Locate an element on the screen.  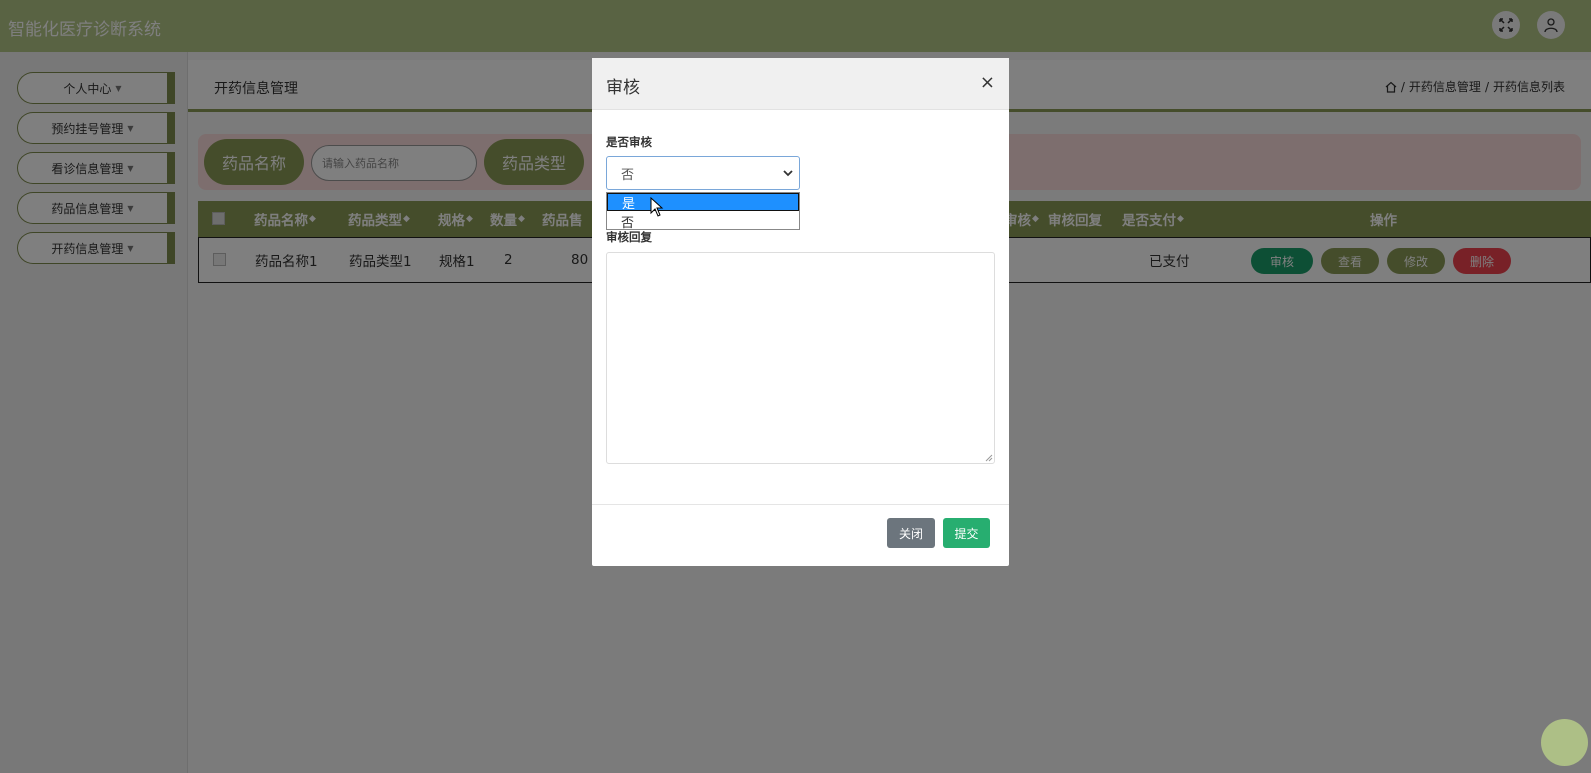
audit-status-select: 否 is located at coordinates (703, 173).